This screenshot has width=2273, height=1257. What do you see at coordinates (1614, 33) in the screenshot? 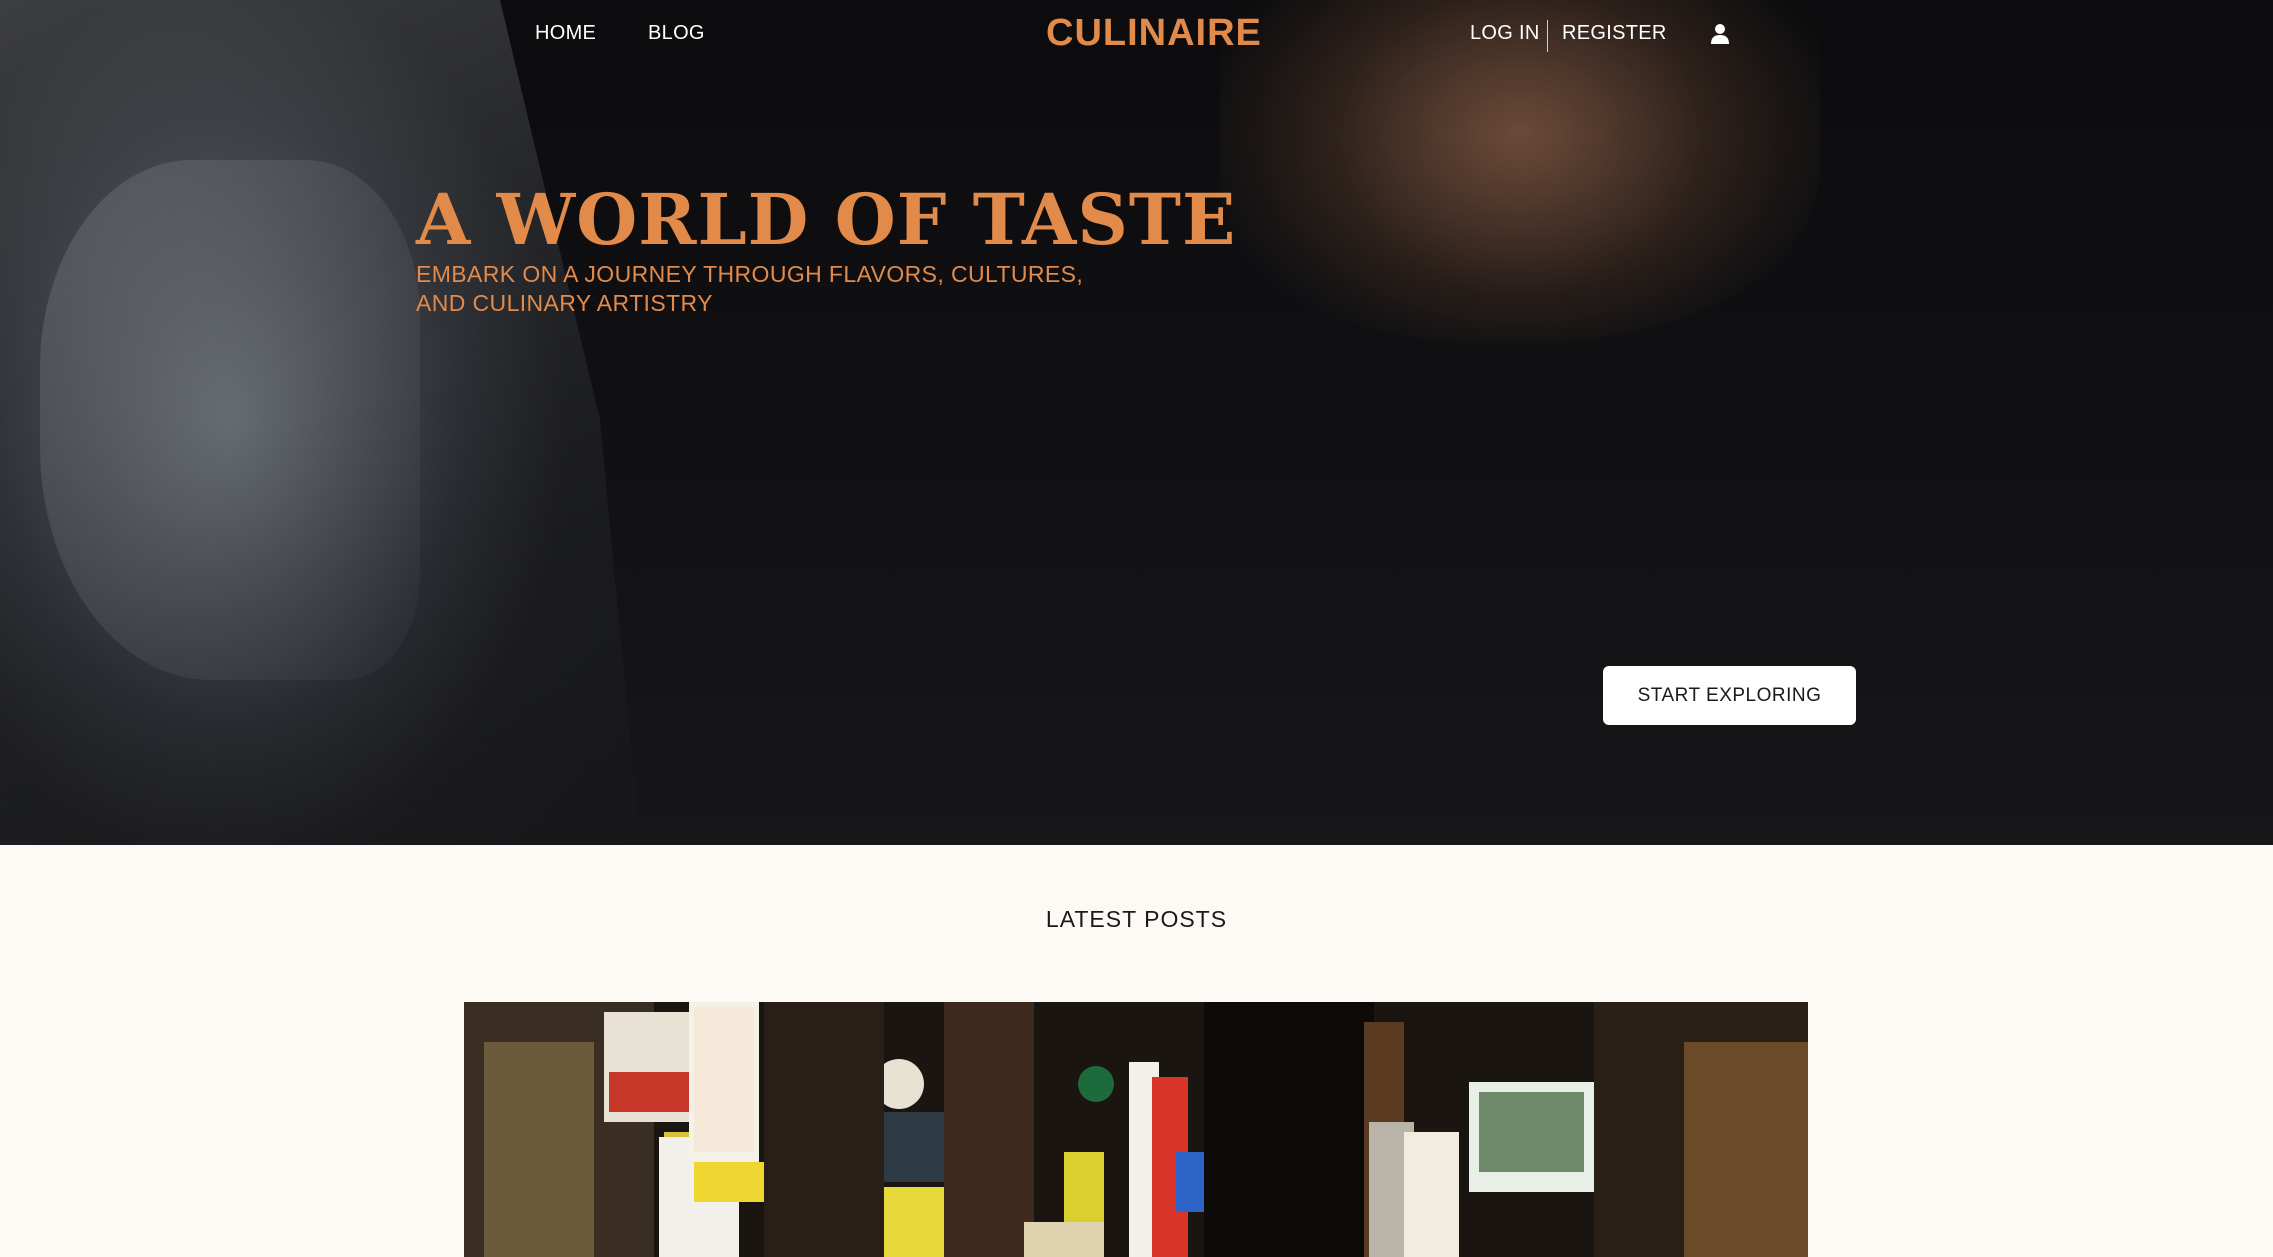
I see `register-link: REGISTER` at bounding box center [1614, 33].